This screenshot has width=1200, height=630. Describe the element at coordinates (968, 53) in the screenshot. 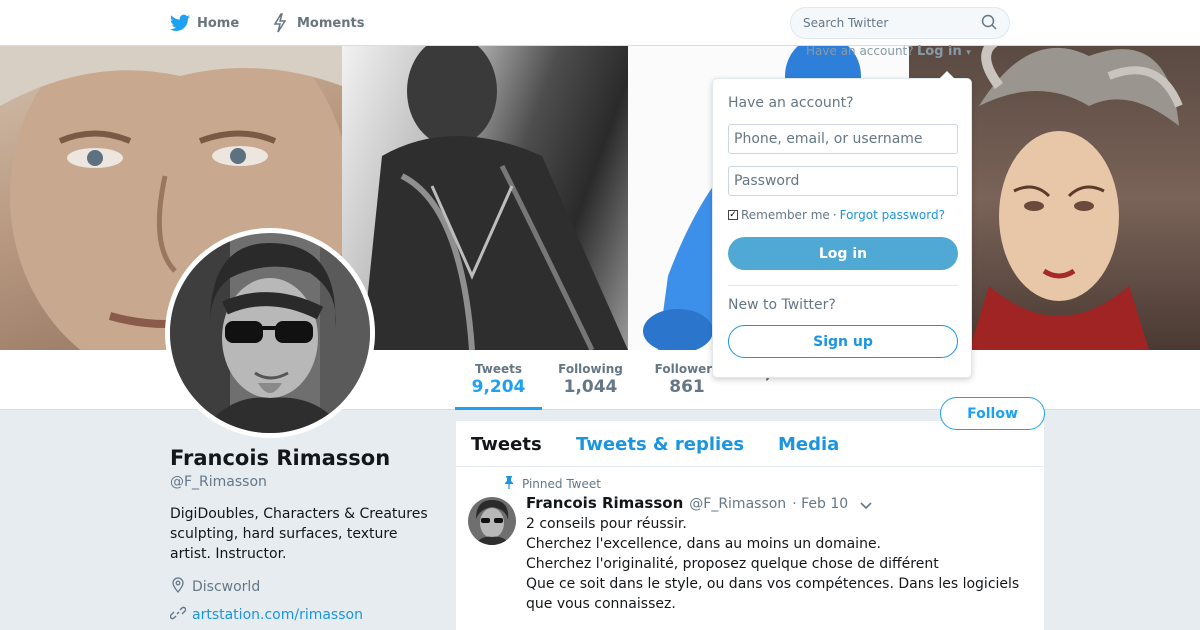

I see `caret-down-icon: ▾` at that location.